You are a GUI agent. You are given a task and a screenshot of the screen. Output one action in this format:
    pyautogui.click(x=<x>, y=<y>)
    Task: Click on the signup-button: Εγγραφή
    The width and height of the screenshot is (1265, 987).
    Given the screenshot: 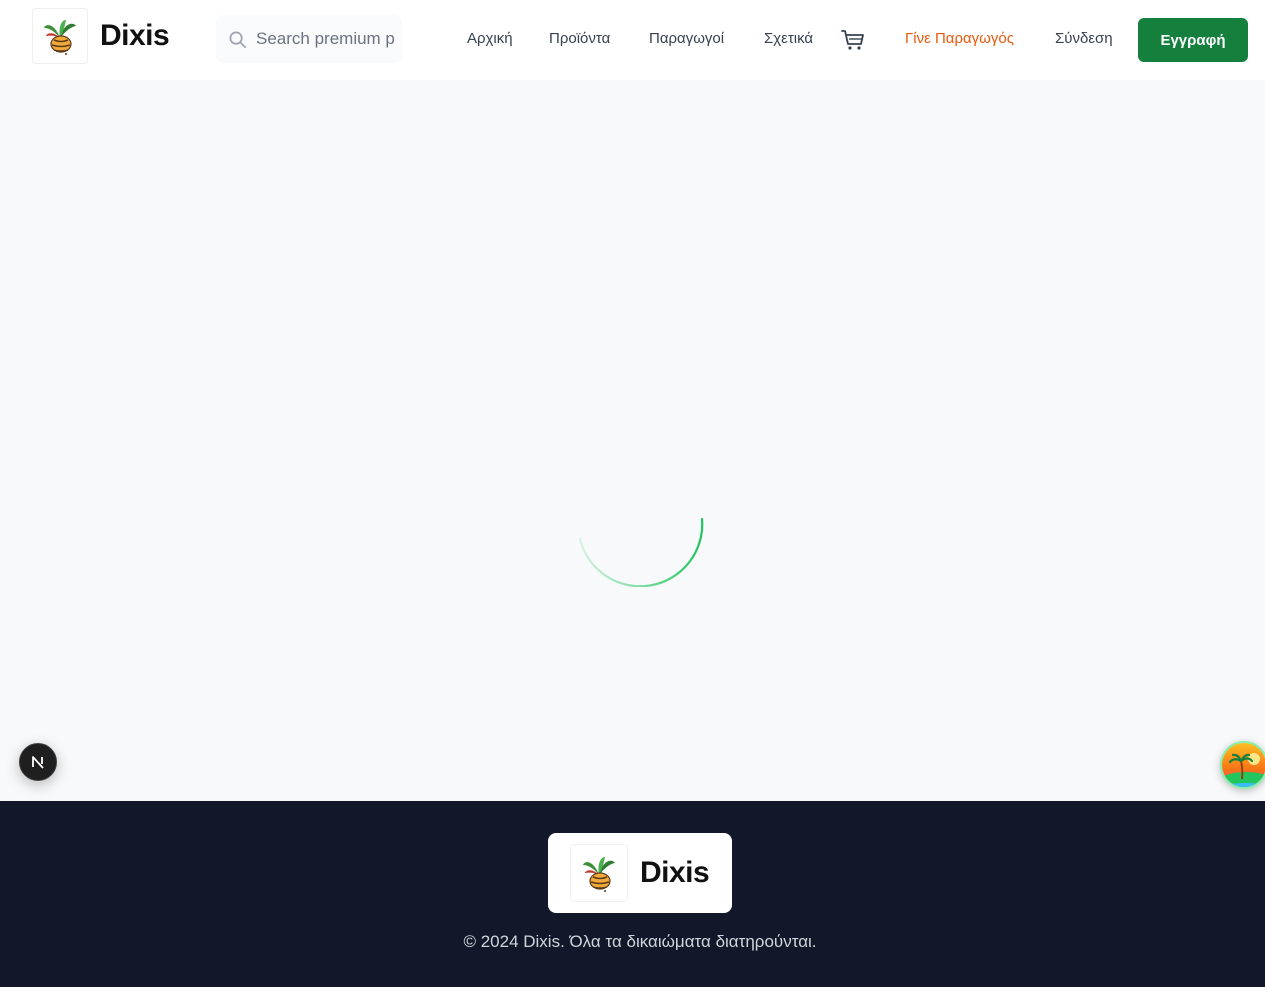 What is the action you would take?
    pyautogui.click(x=1193, y=40)
    